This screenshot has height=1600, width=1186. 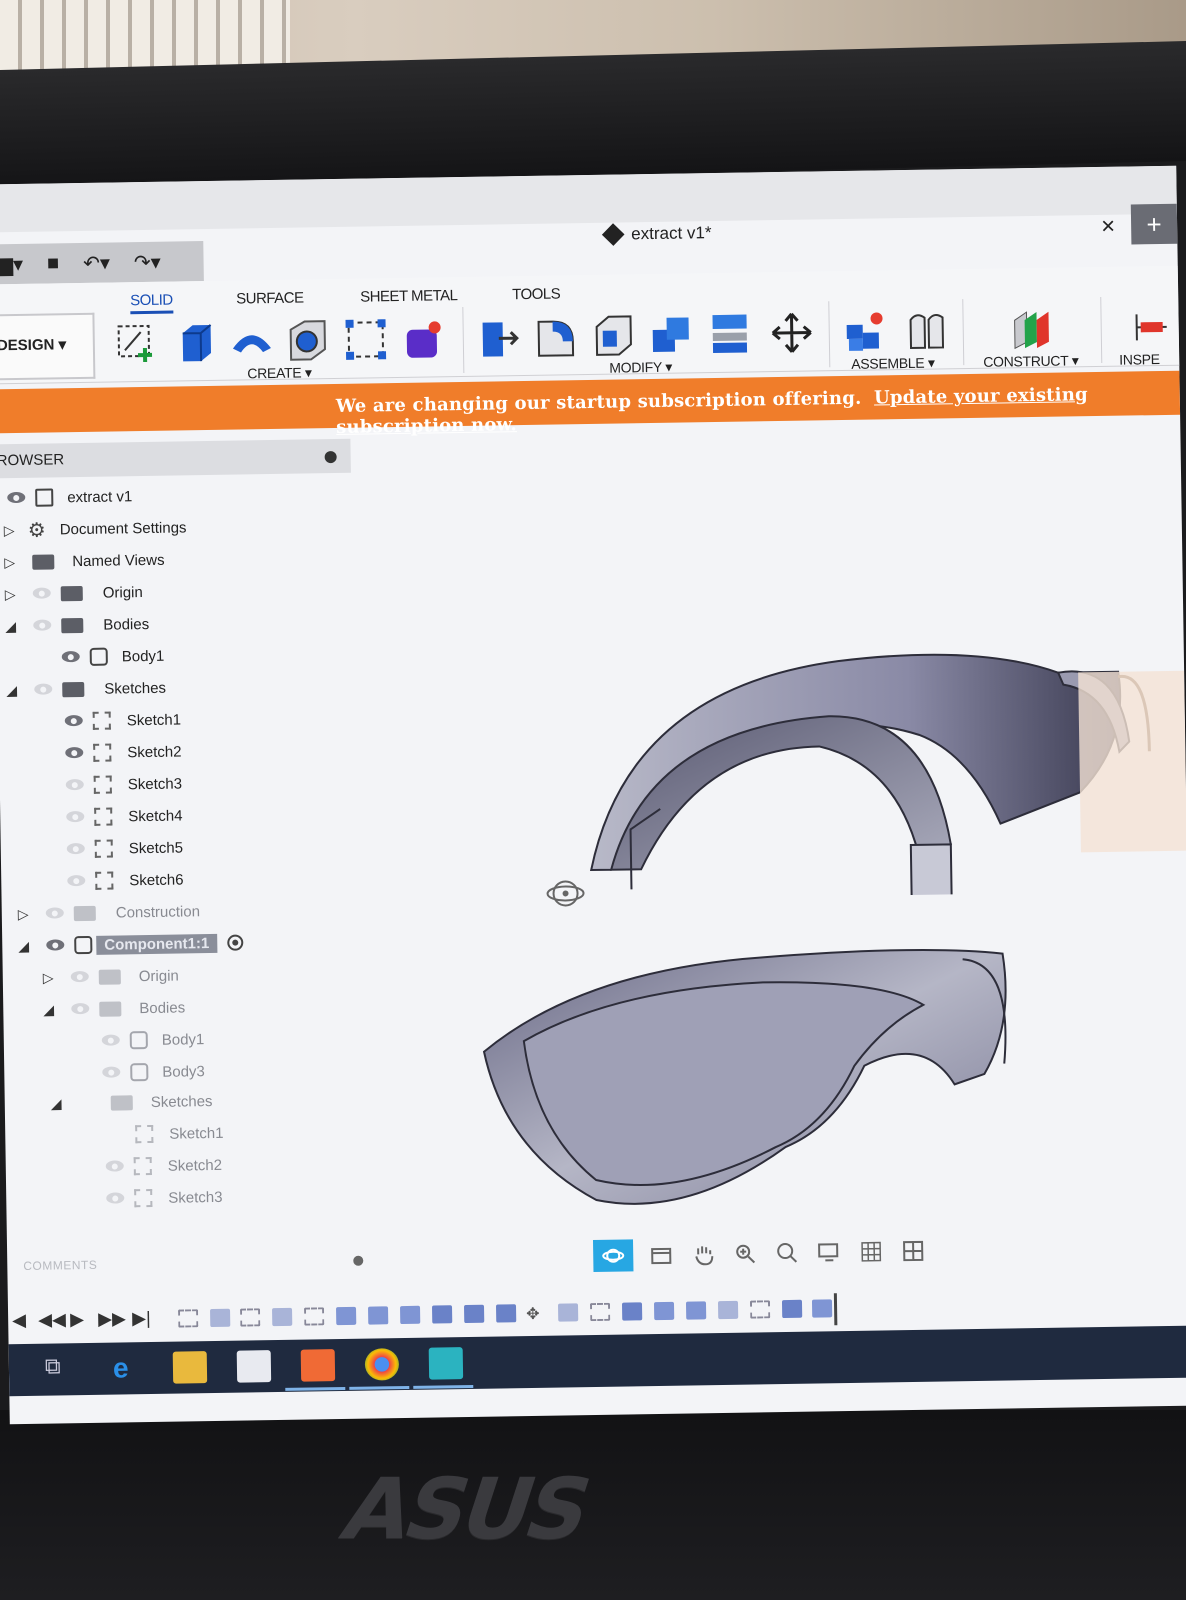 I want to click on joint-icon, so click(x=925, y=330).